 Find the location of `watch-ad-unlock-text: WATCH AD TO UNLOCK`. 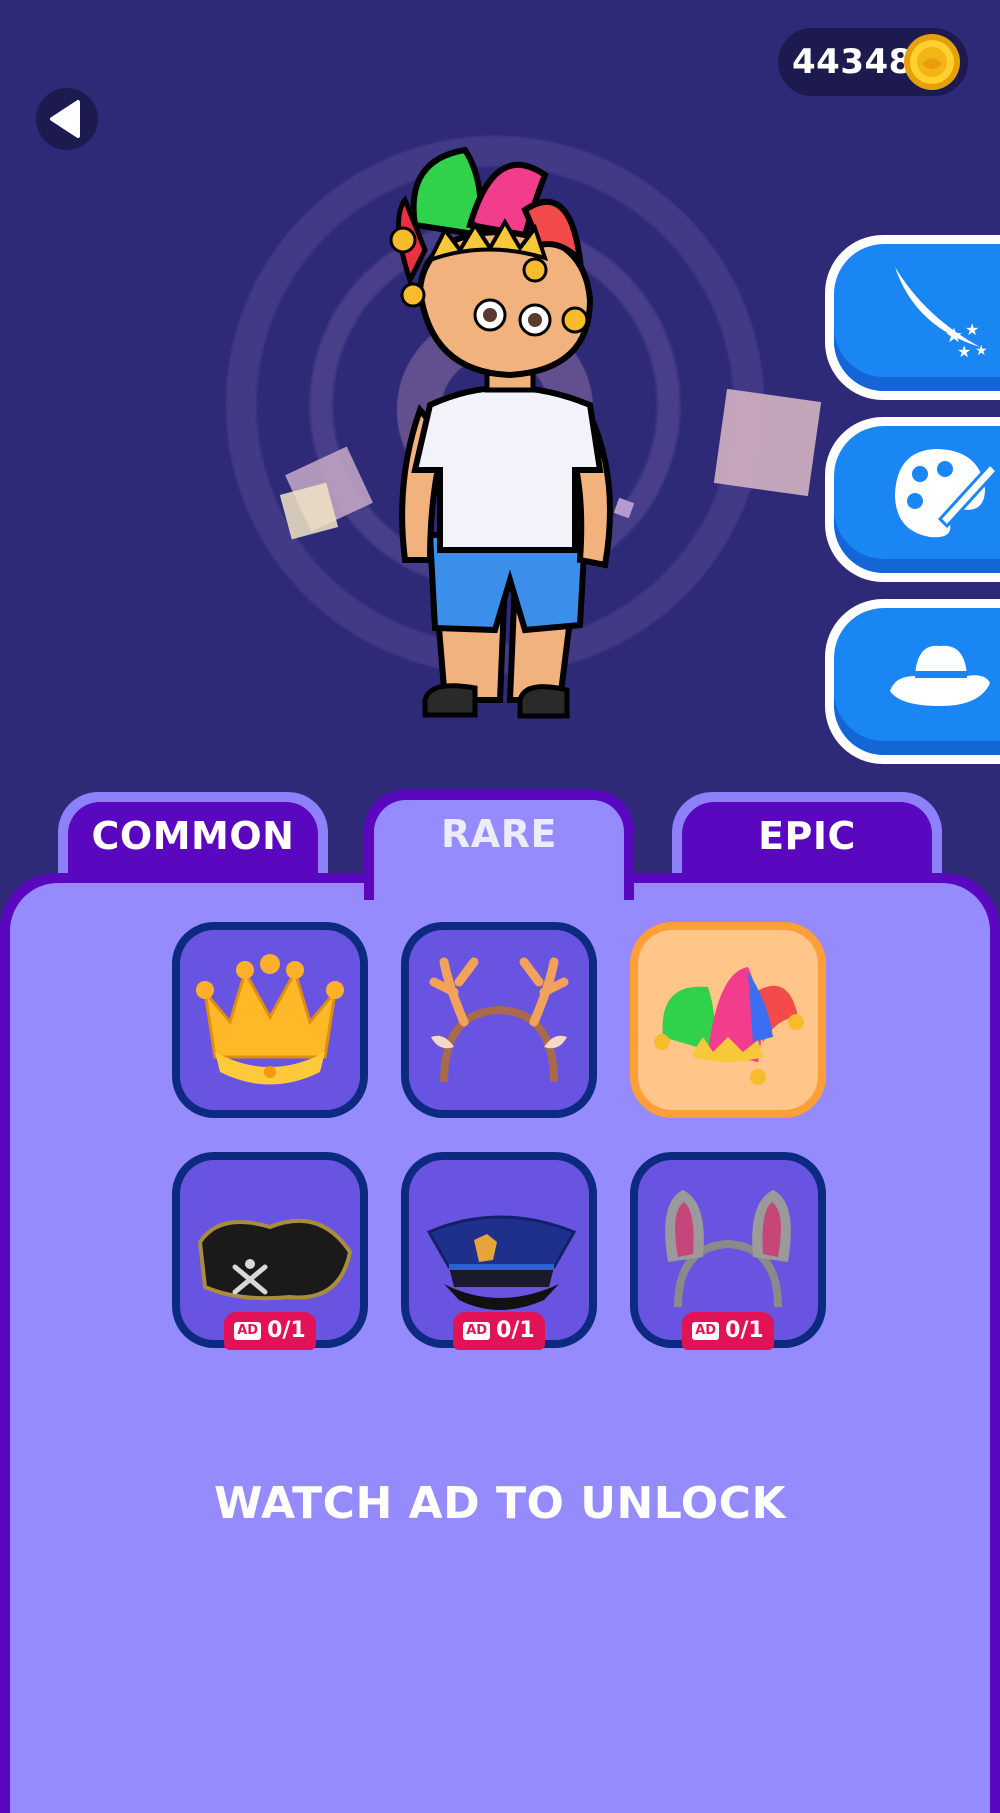

watch-ad-unlock-text: WATCH AD TO UNLOCK is located at coordinates (500, 1503).